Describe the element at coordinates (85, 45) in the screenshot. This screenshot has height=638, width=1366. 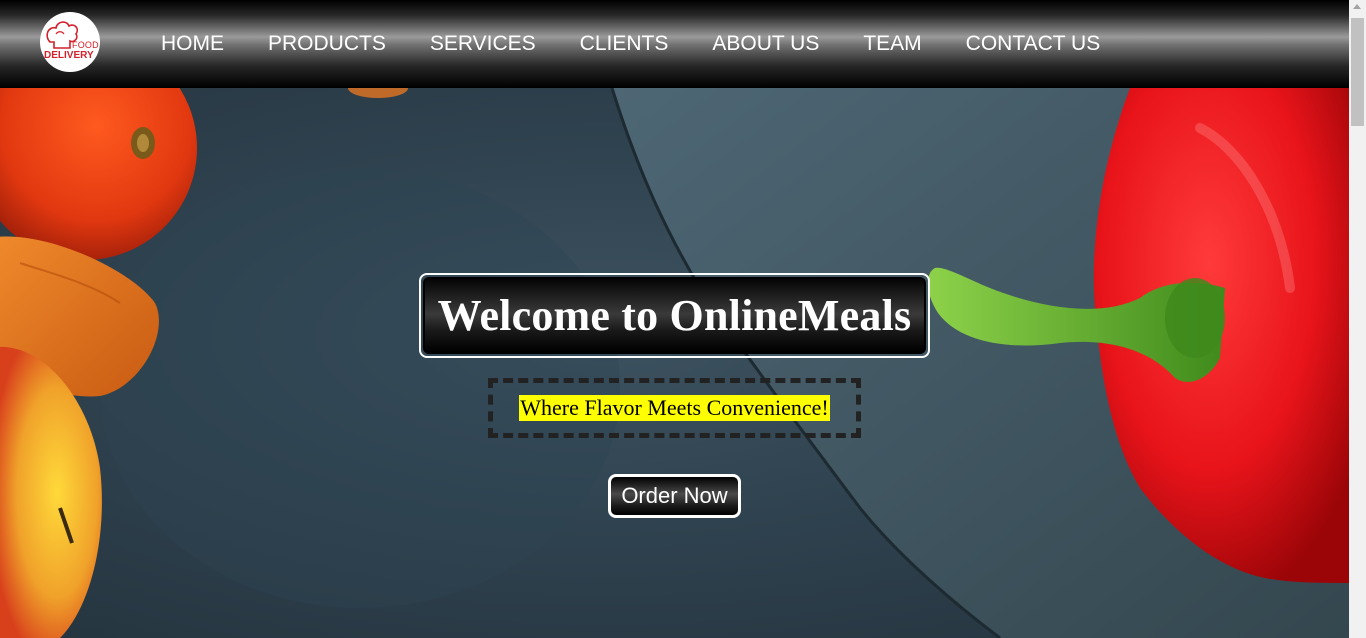
I see `logo-text-food: FOOD` at that location.